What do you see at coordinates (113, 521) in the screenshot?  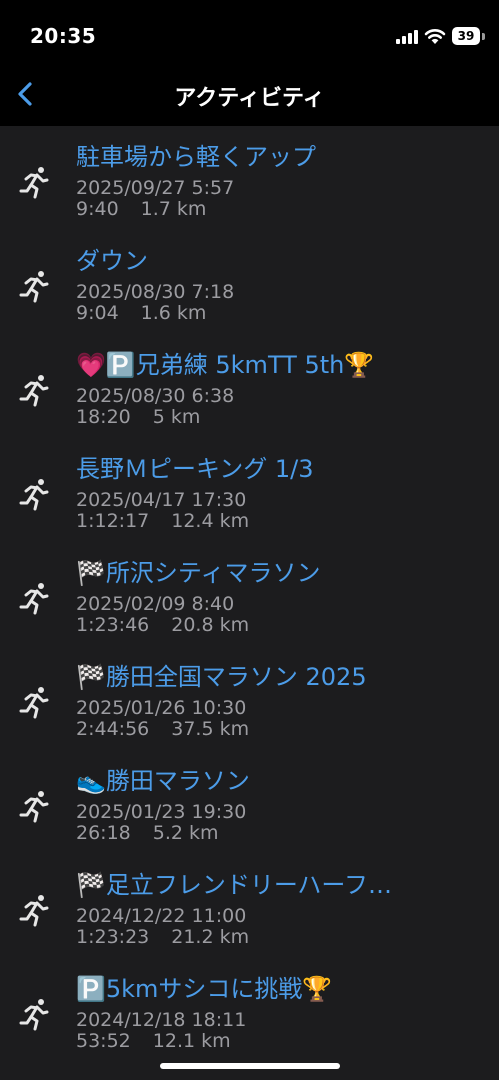 I see `activity-duration: 1:12:17` at bounding box center [113, 521].